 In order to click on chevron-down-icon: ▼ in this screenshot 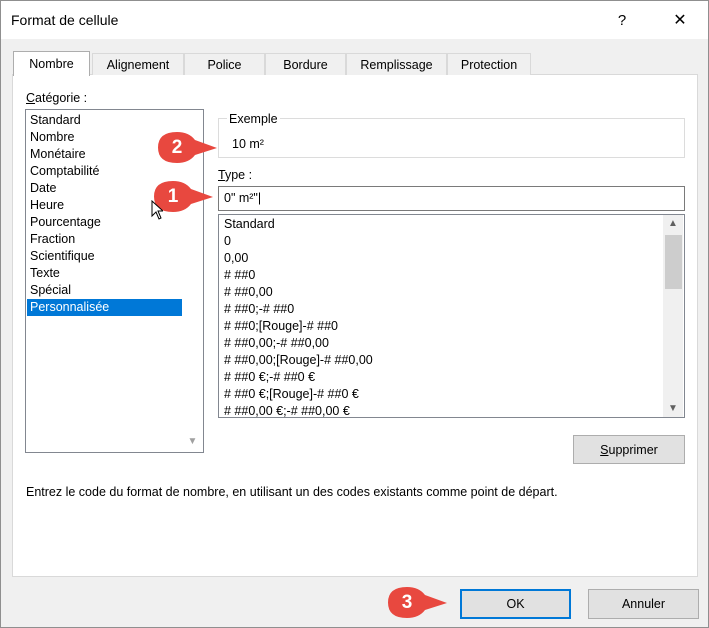, I will do `click(673, 408)`.